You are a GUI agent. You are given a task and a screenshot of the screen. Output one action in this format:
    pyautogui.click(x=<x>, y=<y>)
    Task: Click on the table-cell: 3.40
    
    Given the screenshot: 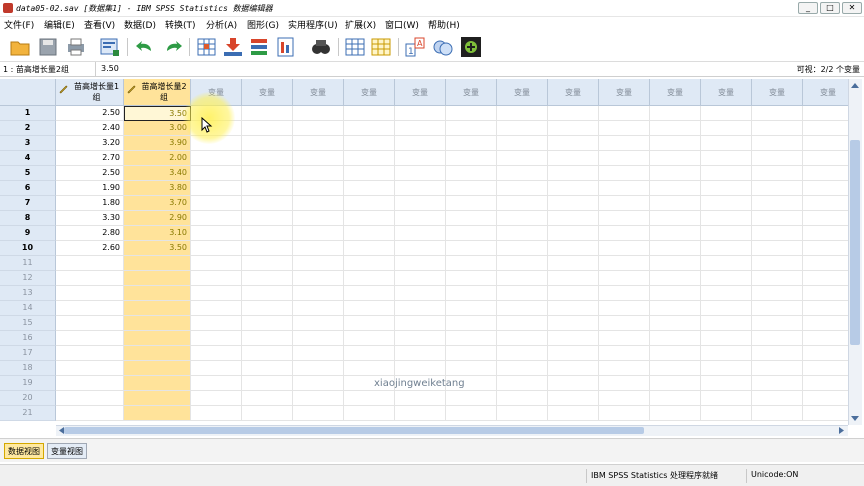 What is the action you would take?
    pyautogui.click(x=157, y=173)
    